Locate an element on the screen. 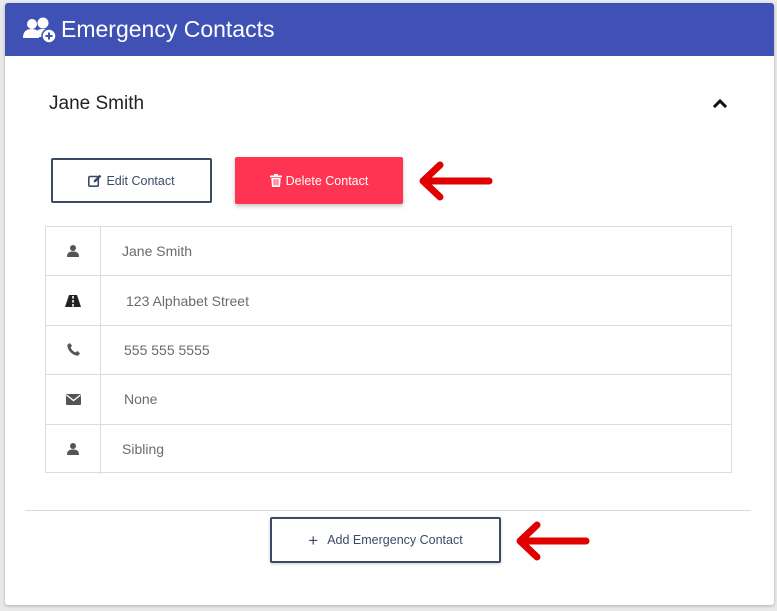 The width and height of the screenshot is (777, 611). edit-icon is located at coordinates (95, 180).